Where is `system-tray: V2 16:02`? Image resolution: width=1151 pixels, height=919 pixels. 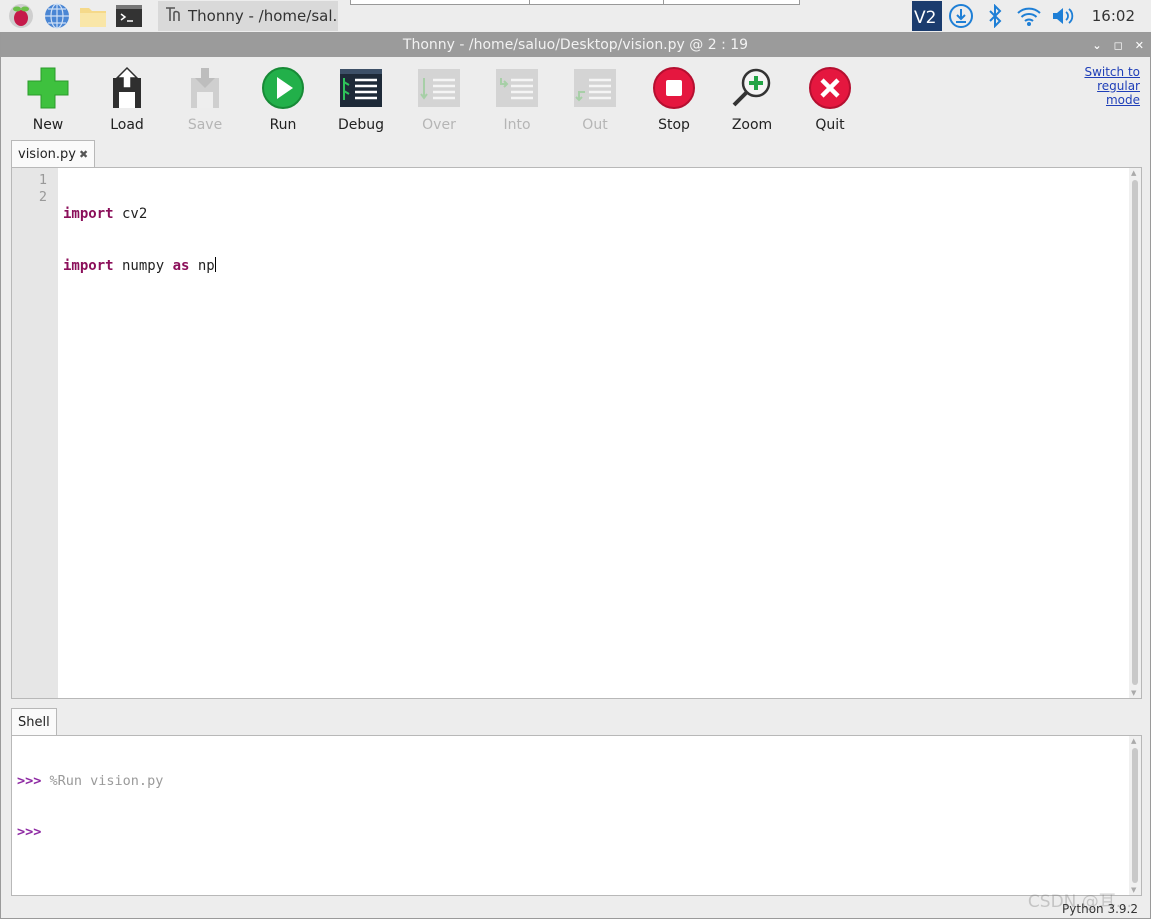 system-tray: V2 16:02 is located at coordinates (1030, 16).